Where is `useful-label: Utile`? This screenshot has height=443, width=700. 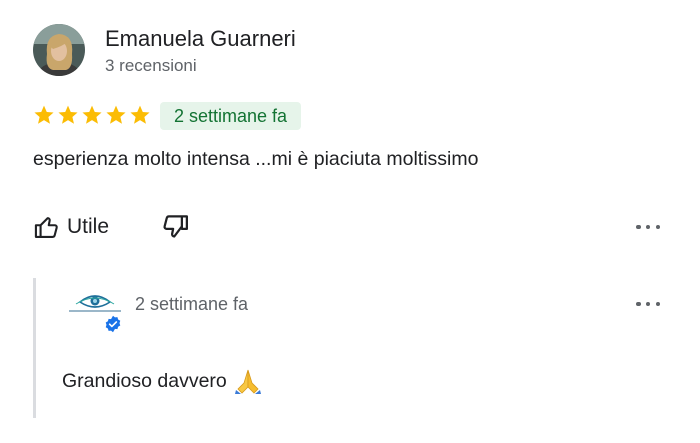 useful-label: Utile is located at coordinates (88, 226).